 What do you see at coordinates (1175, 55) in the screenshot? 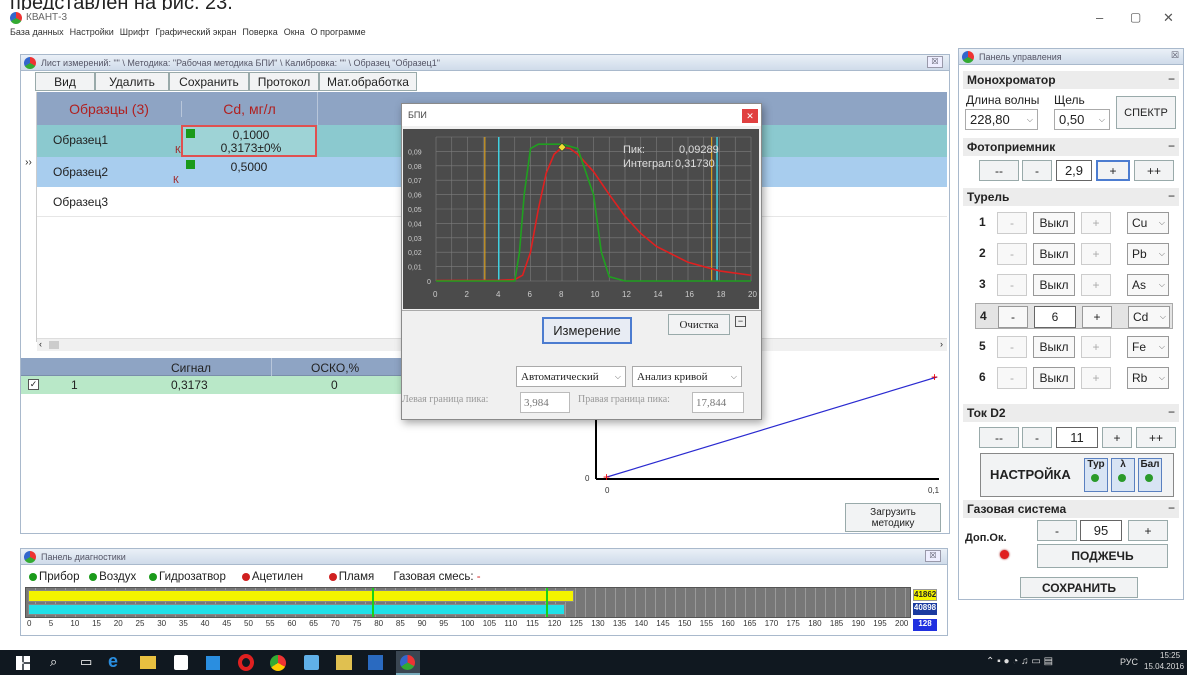
I see `control-close-icon: ☒` at bounding box center [1175, 55].